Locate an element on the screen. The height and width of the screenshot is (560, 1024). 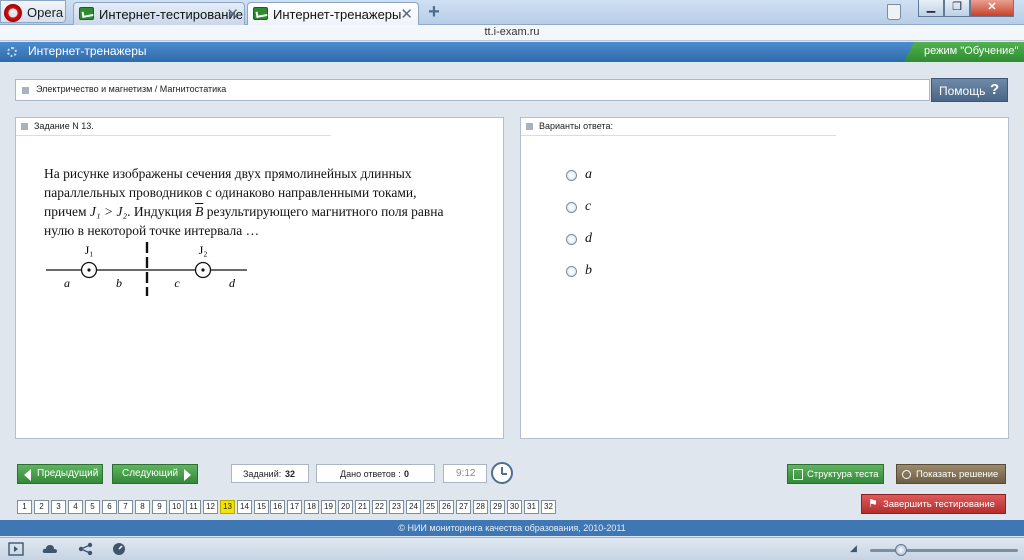
region-label: c is located at coordinates (177, 283).